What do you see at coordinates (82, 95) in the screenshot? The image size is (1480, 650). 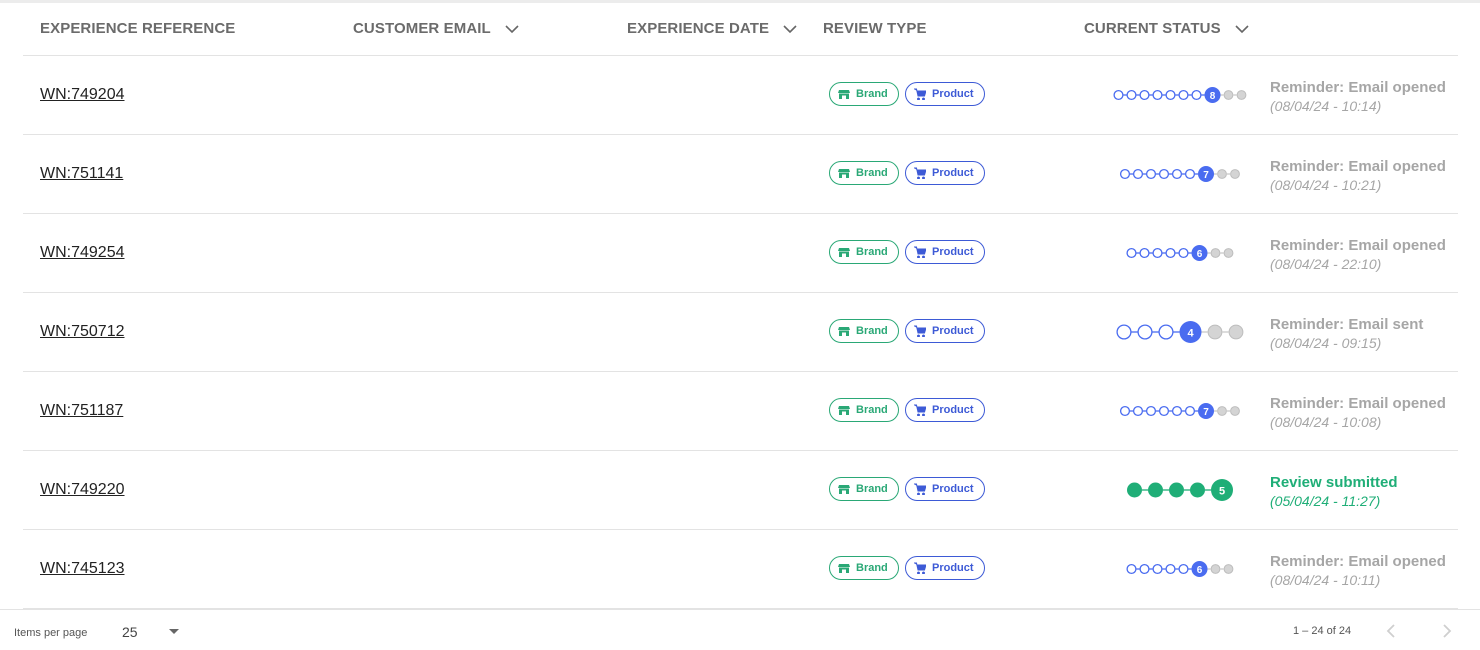 I see `experience-reference-link: WN:749204` at bounding box center [82, 95].